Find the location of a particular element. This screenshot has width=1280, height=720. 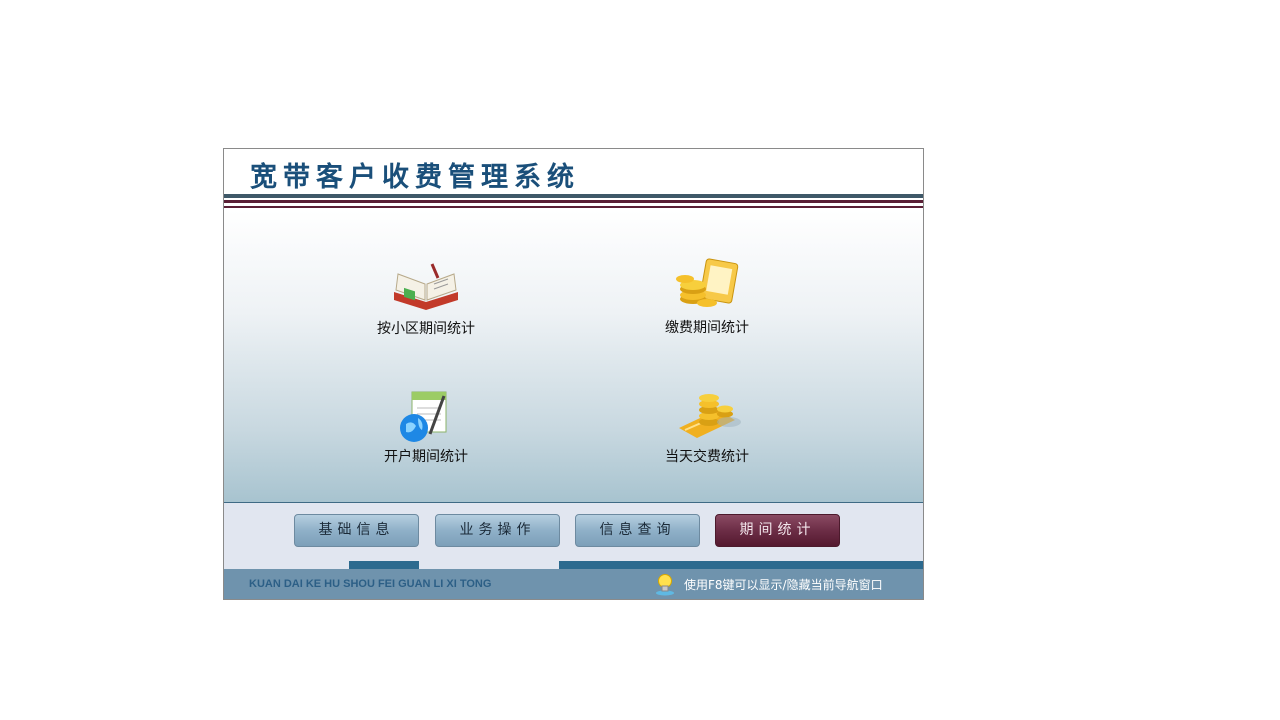

menu-item-label: 缴费期间统计 is located at coordinates (707, 328).